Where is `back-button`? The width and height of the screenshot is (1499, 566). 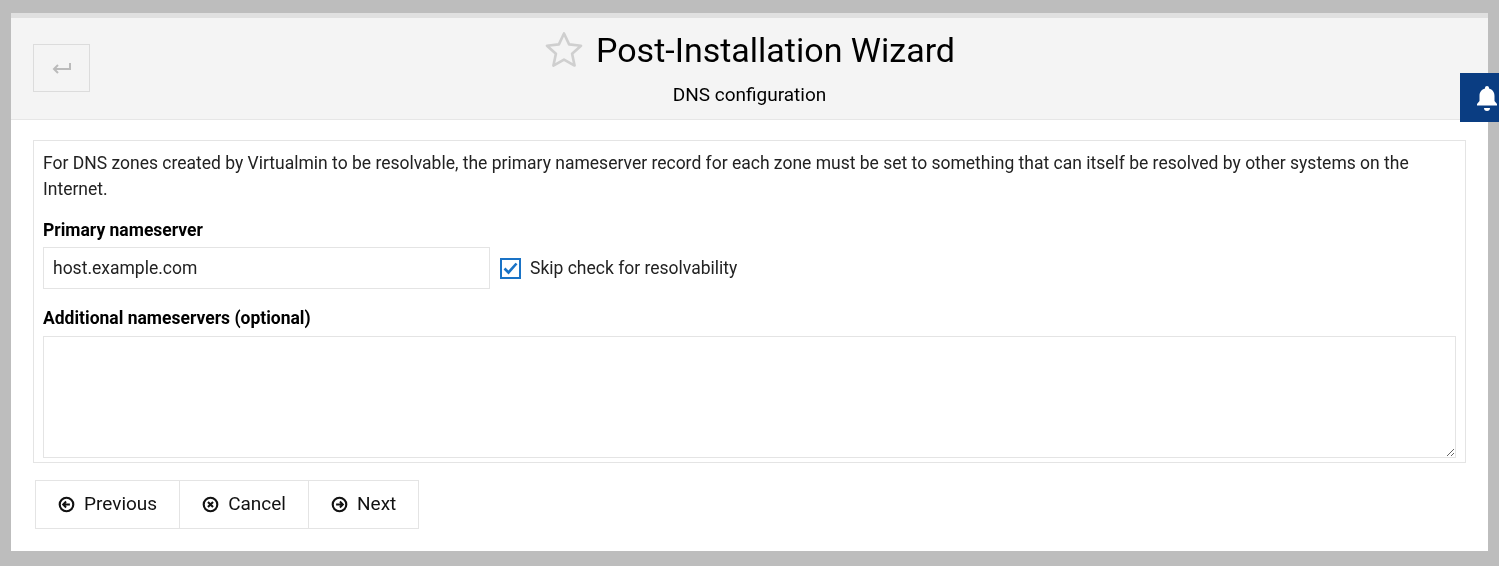 back-button is located at coordinates (61, 68).